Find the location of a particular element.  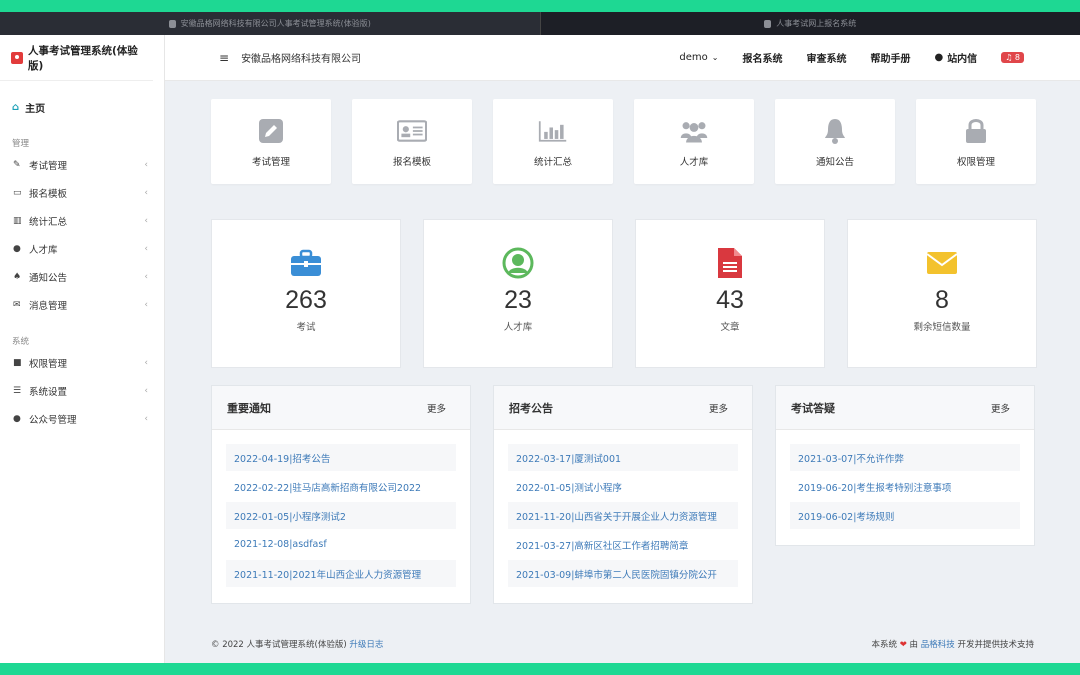

stat-label: 考试 is located at coordinates (306, 327).